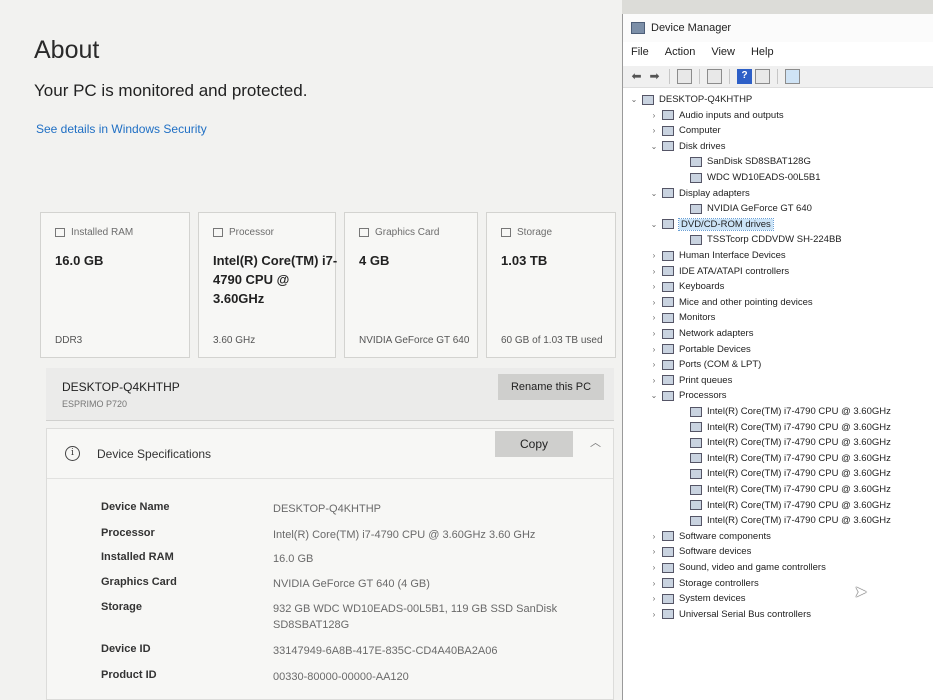  What do you see at coordinates (737, 567) in the screenshot?
I see `tree-node: › Sound, video and game controllers` at bounding box center [737, 567].